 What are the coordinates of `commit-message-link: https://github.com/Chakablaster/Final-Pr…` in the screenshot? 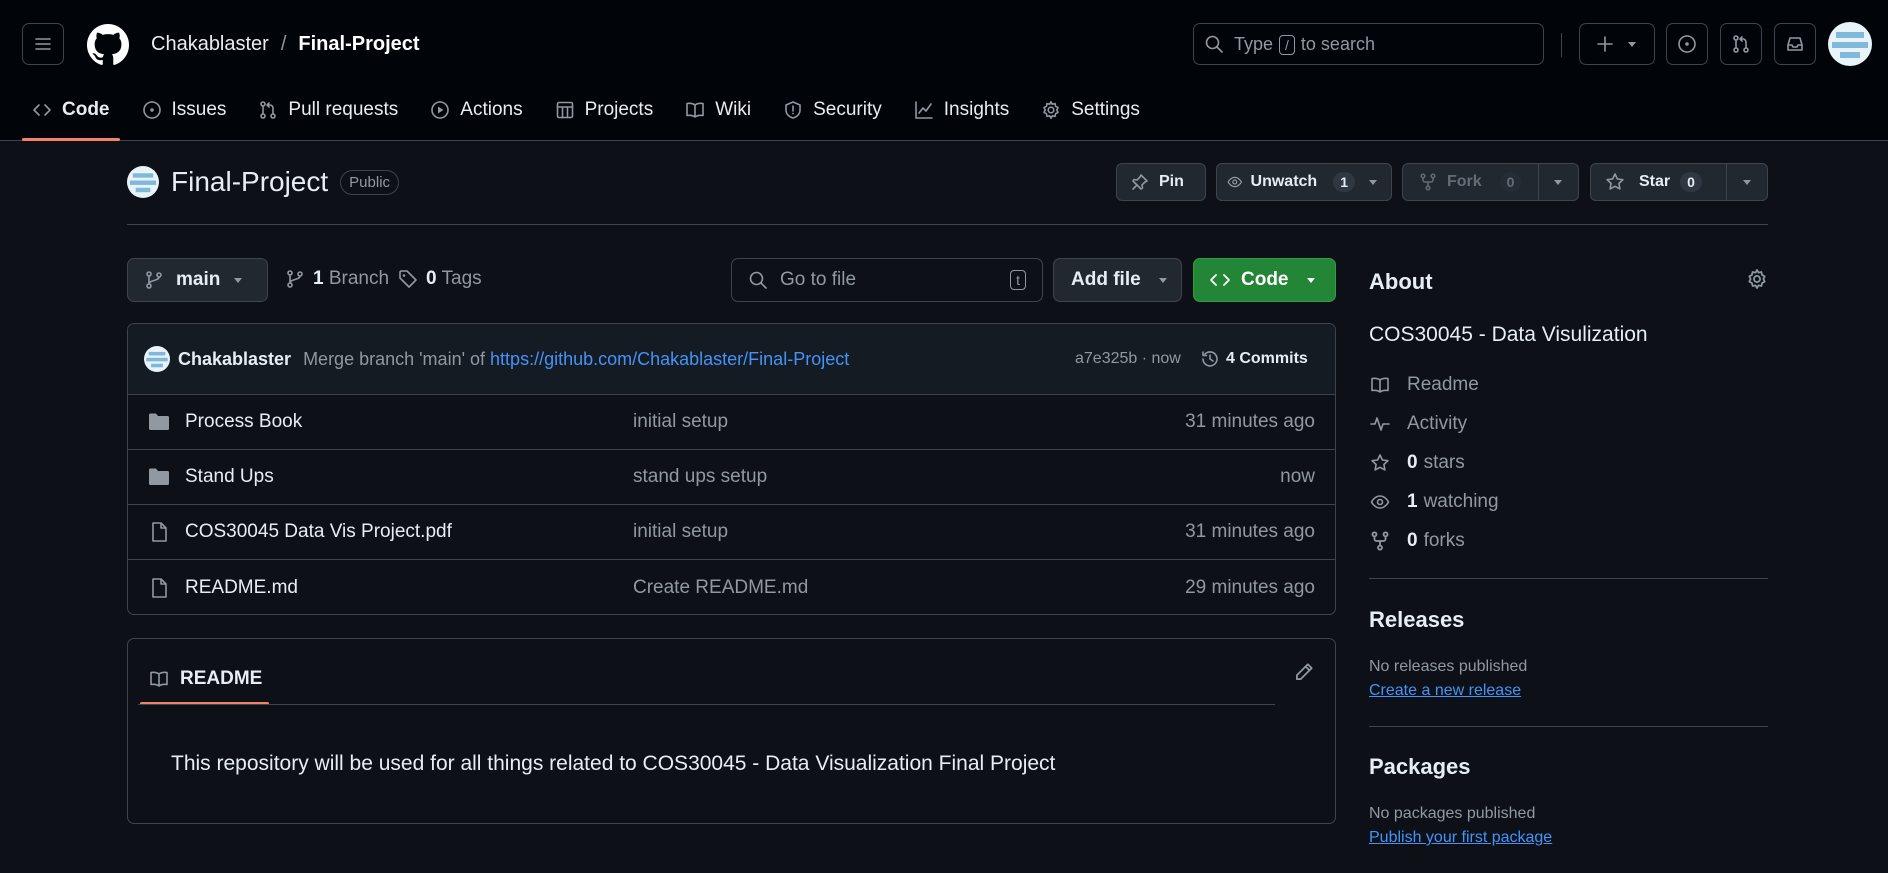 It's located at (669, 359).